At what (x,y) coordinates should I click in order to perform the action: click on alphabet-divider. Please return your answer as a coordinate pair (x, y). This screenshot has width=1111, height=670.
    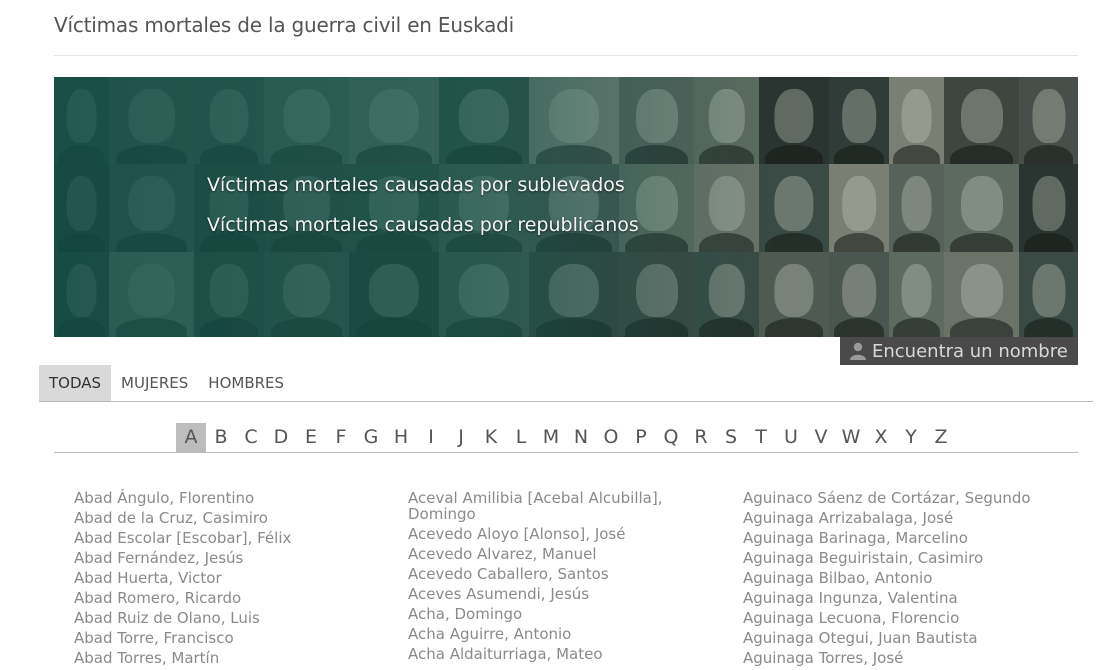
    Looking at the image, I should click on (566, 452).